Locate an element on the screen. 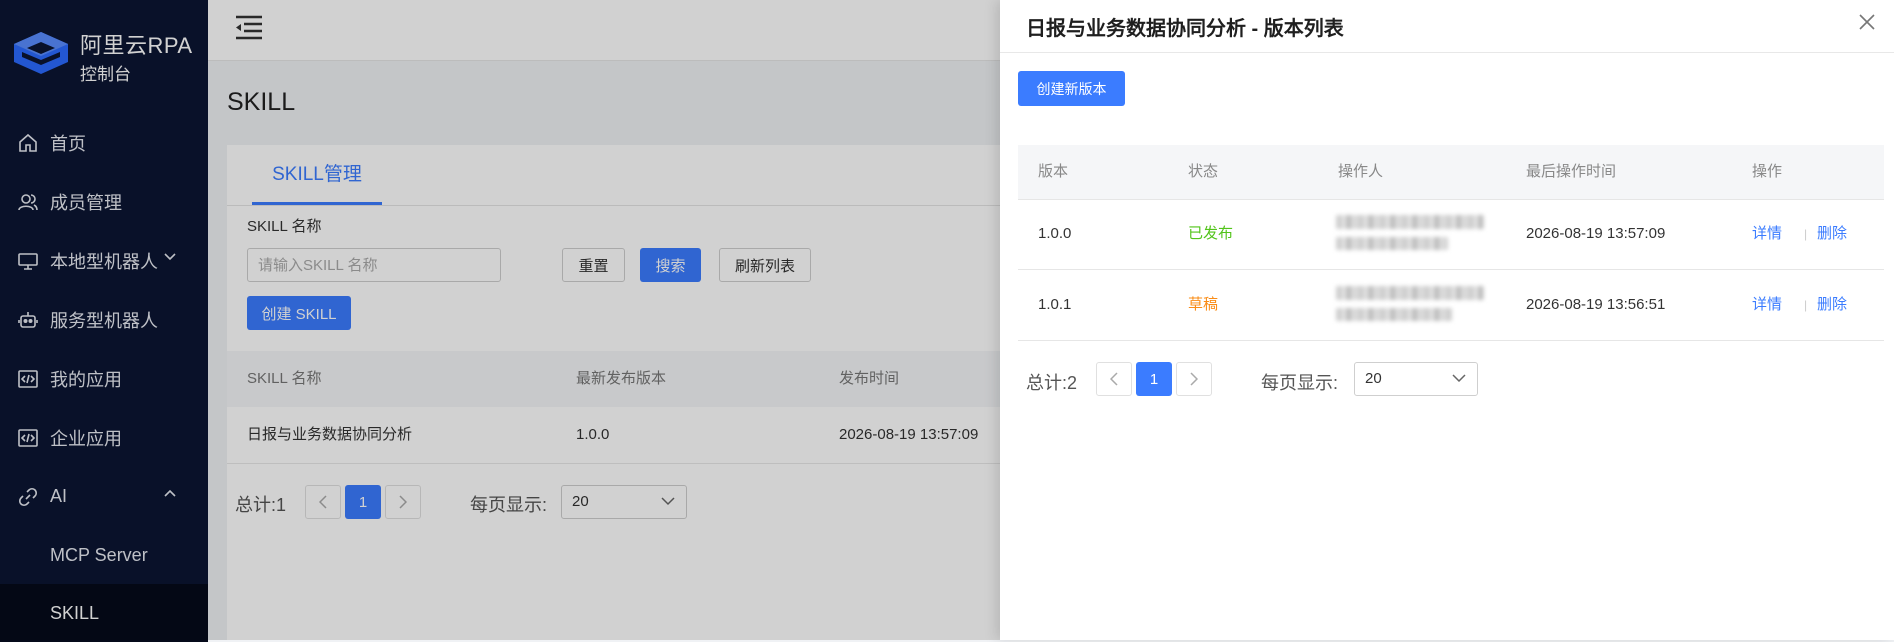 The image size is (1894, 642). column-header: 操作 is located at coordinates (1767, 171).